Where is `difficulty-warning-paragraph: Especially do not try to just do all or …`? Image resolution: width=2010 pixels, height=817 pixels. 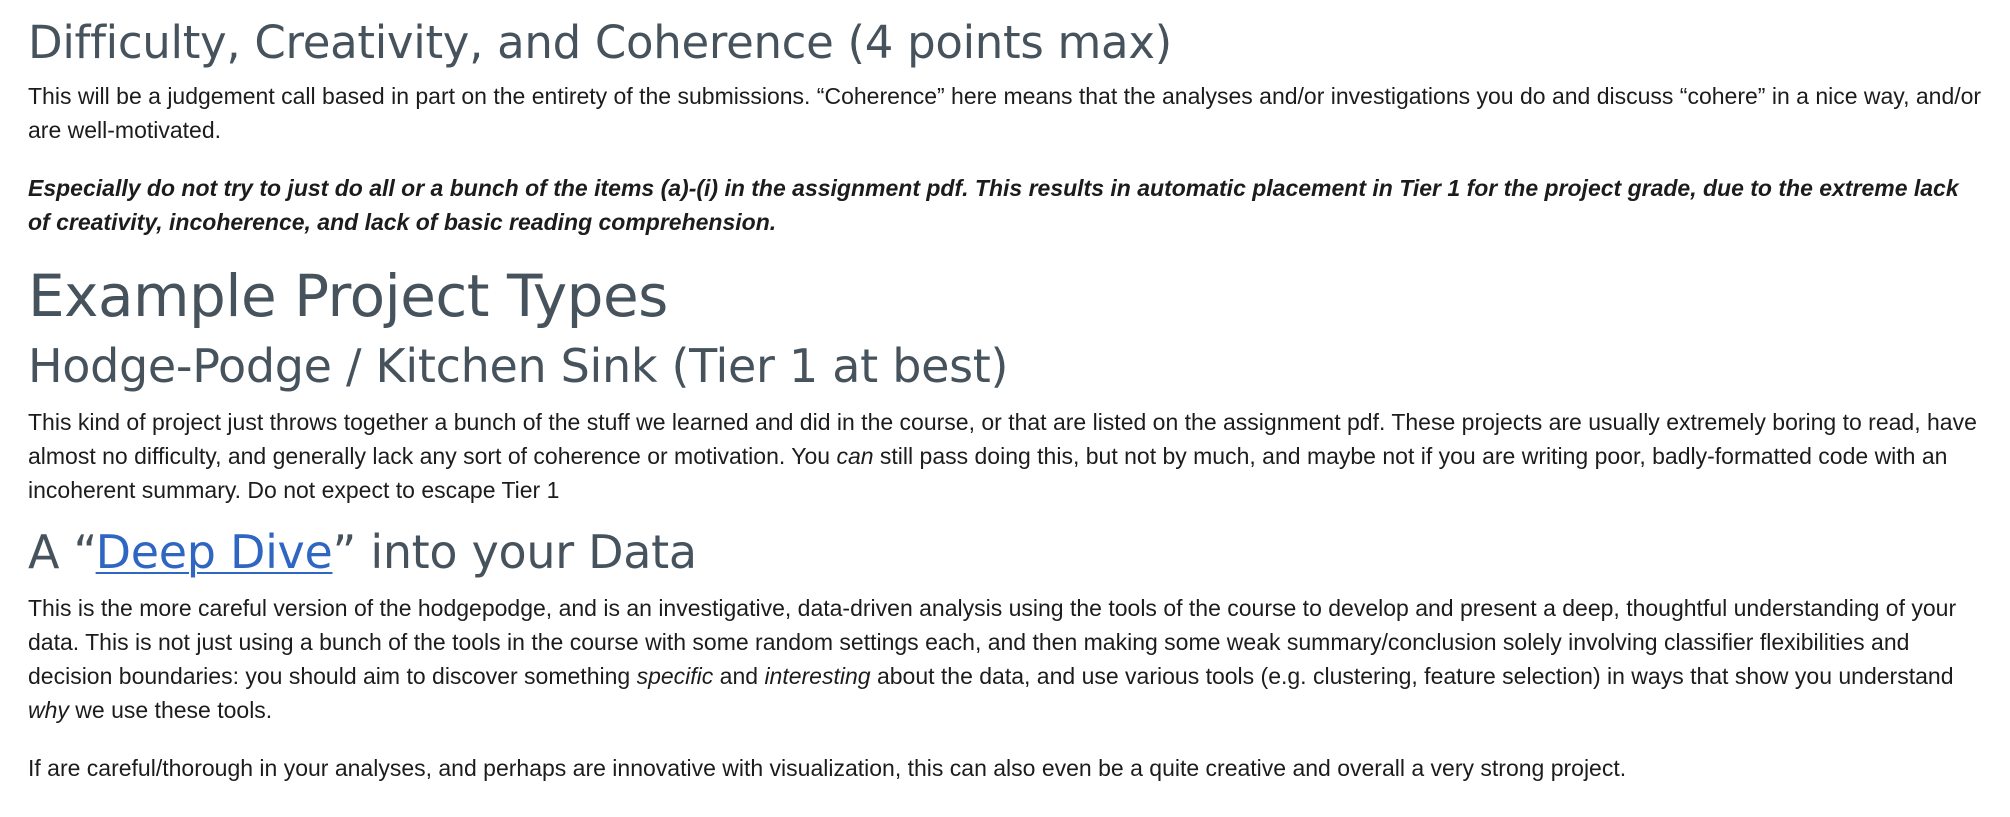 difficulty-warning-paragraph: Especially do not try to just do all or … is located at coordinates (993, 205).